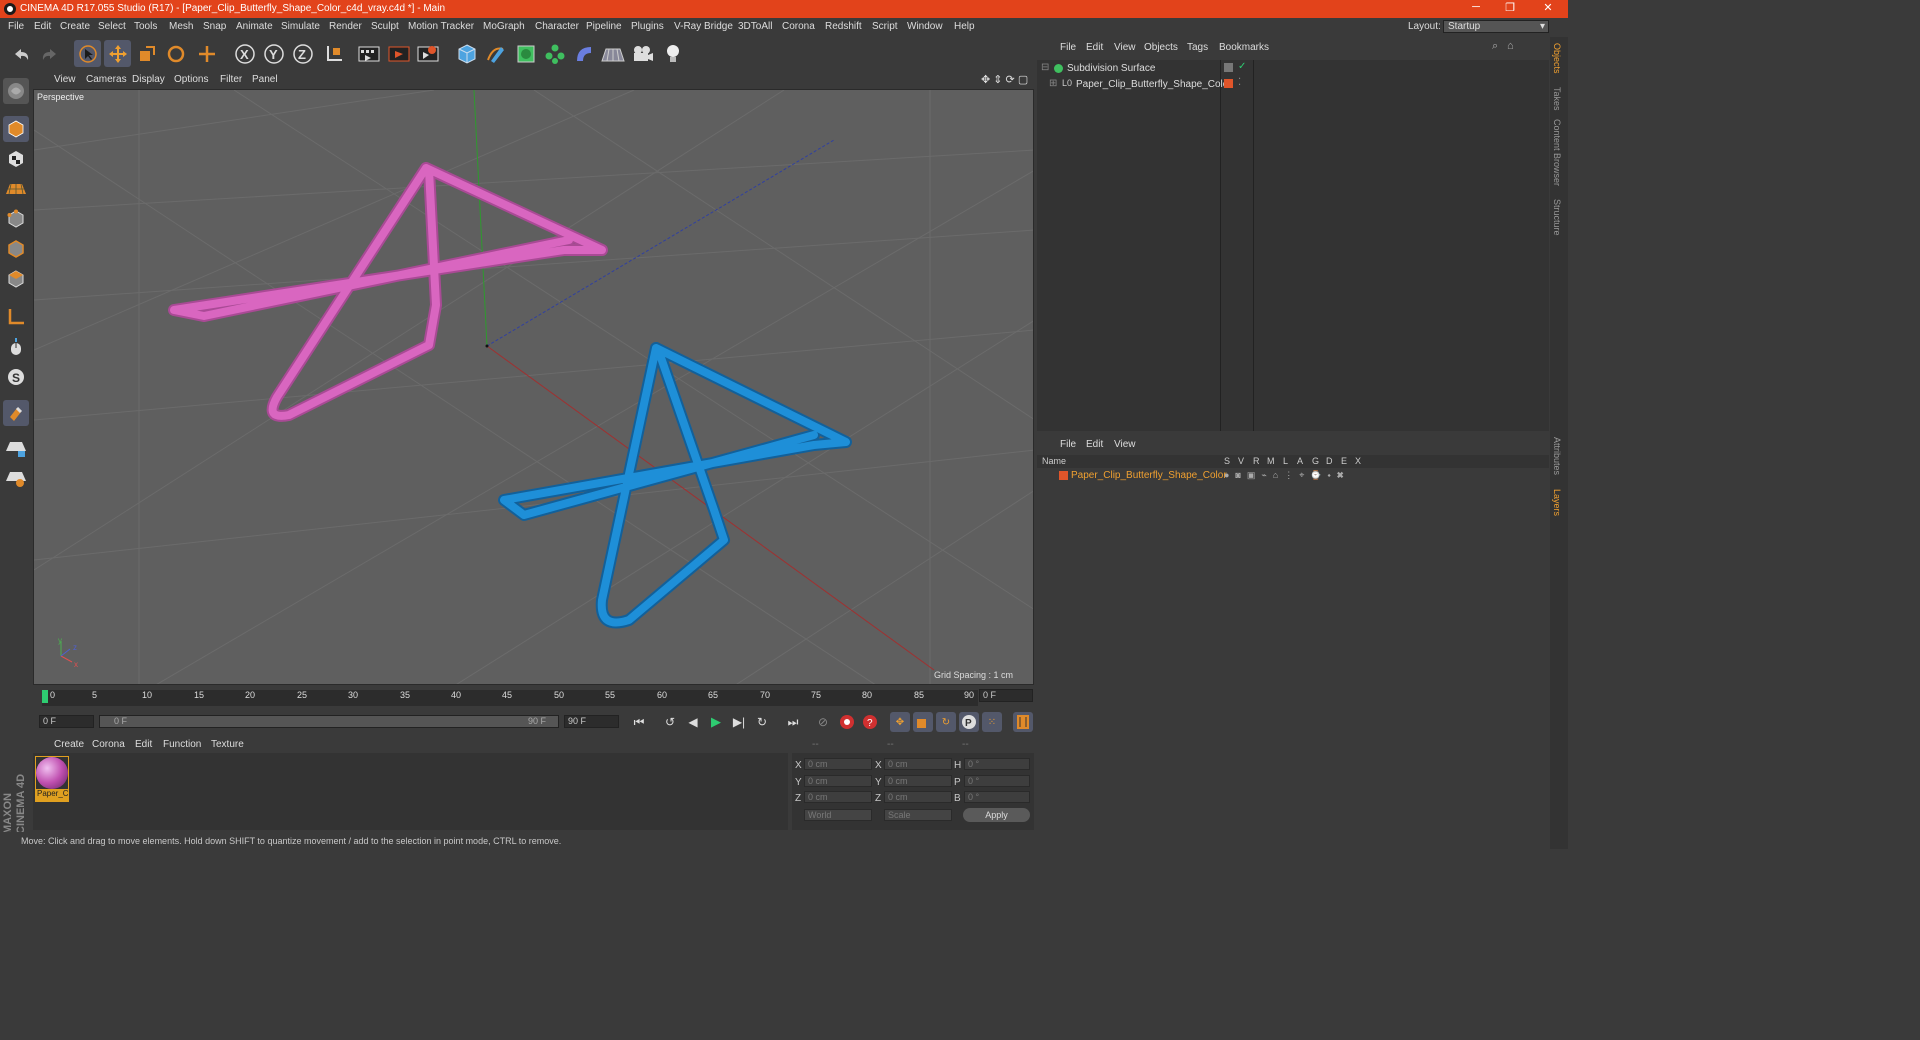 The image size is (1920, 1040). What do you see at coordinates (148, 79) in the screenshot?
I see `vp-menu-display: Display` at bounding box center [148, 79].